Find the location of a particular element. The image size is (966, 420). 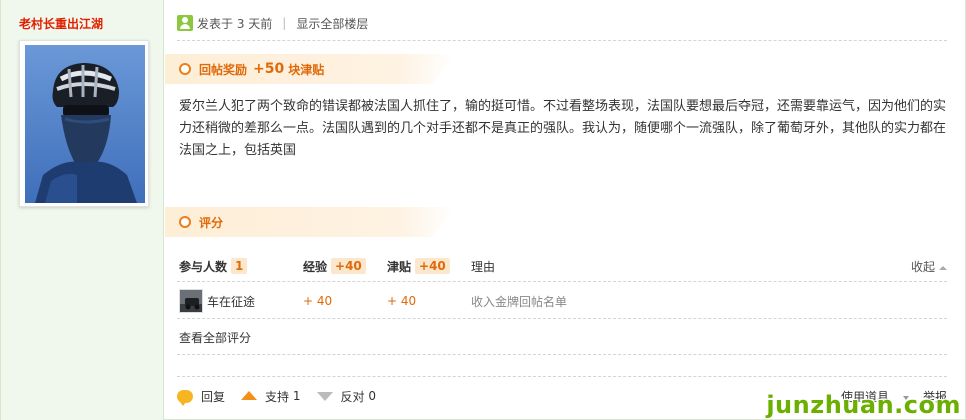

rater-allowance: + 40 is located at coordinates (402, 301).